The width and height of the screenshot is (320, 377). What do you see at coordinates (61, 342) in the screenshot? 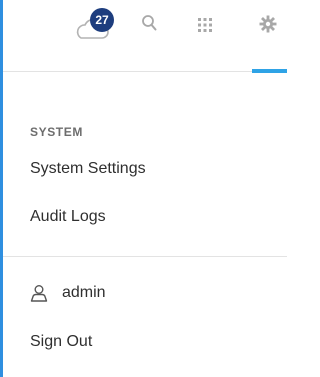
I see `sign-out-button: Sign Out` at bounding box center [61, 342].